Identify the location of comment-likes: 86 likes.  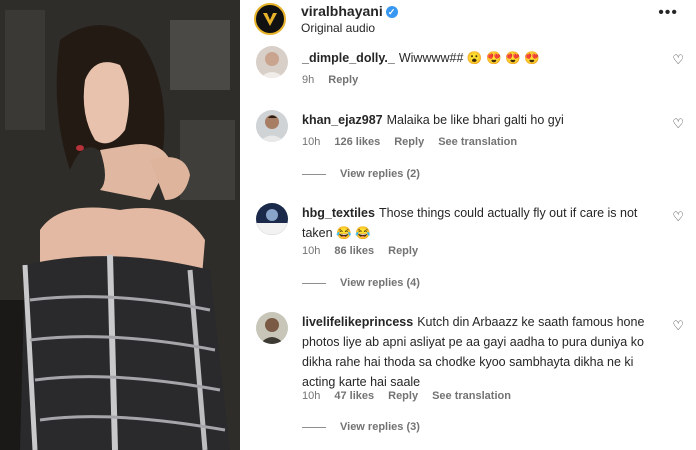
(354, 251).